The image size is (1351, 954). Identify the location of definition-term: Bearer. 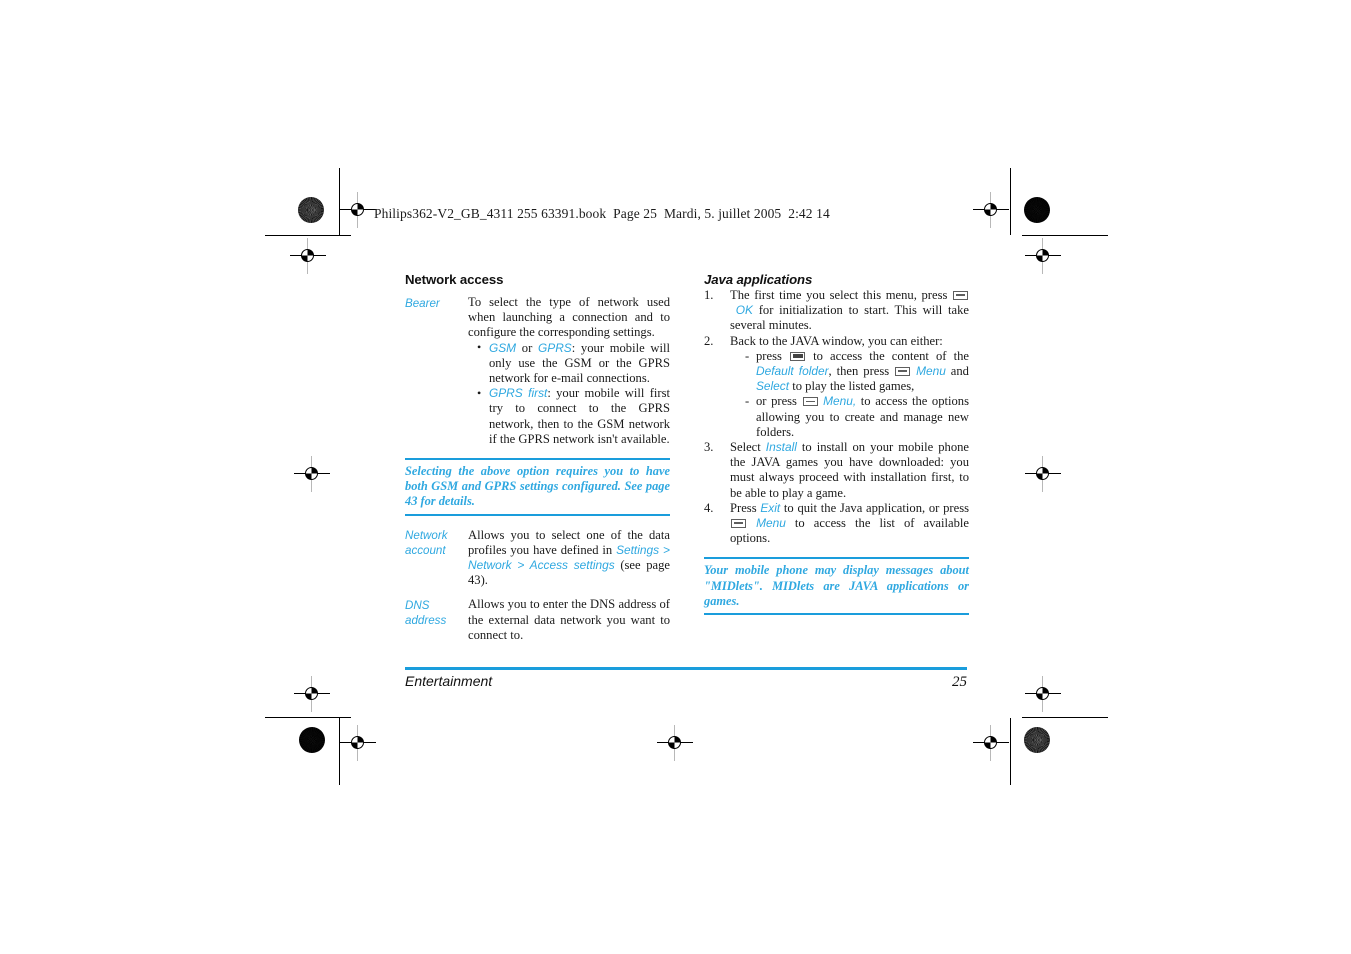
(422, 303).